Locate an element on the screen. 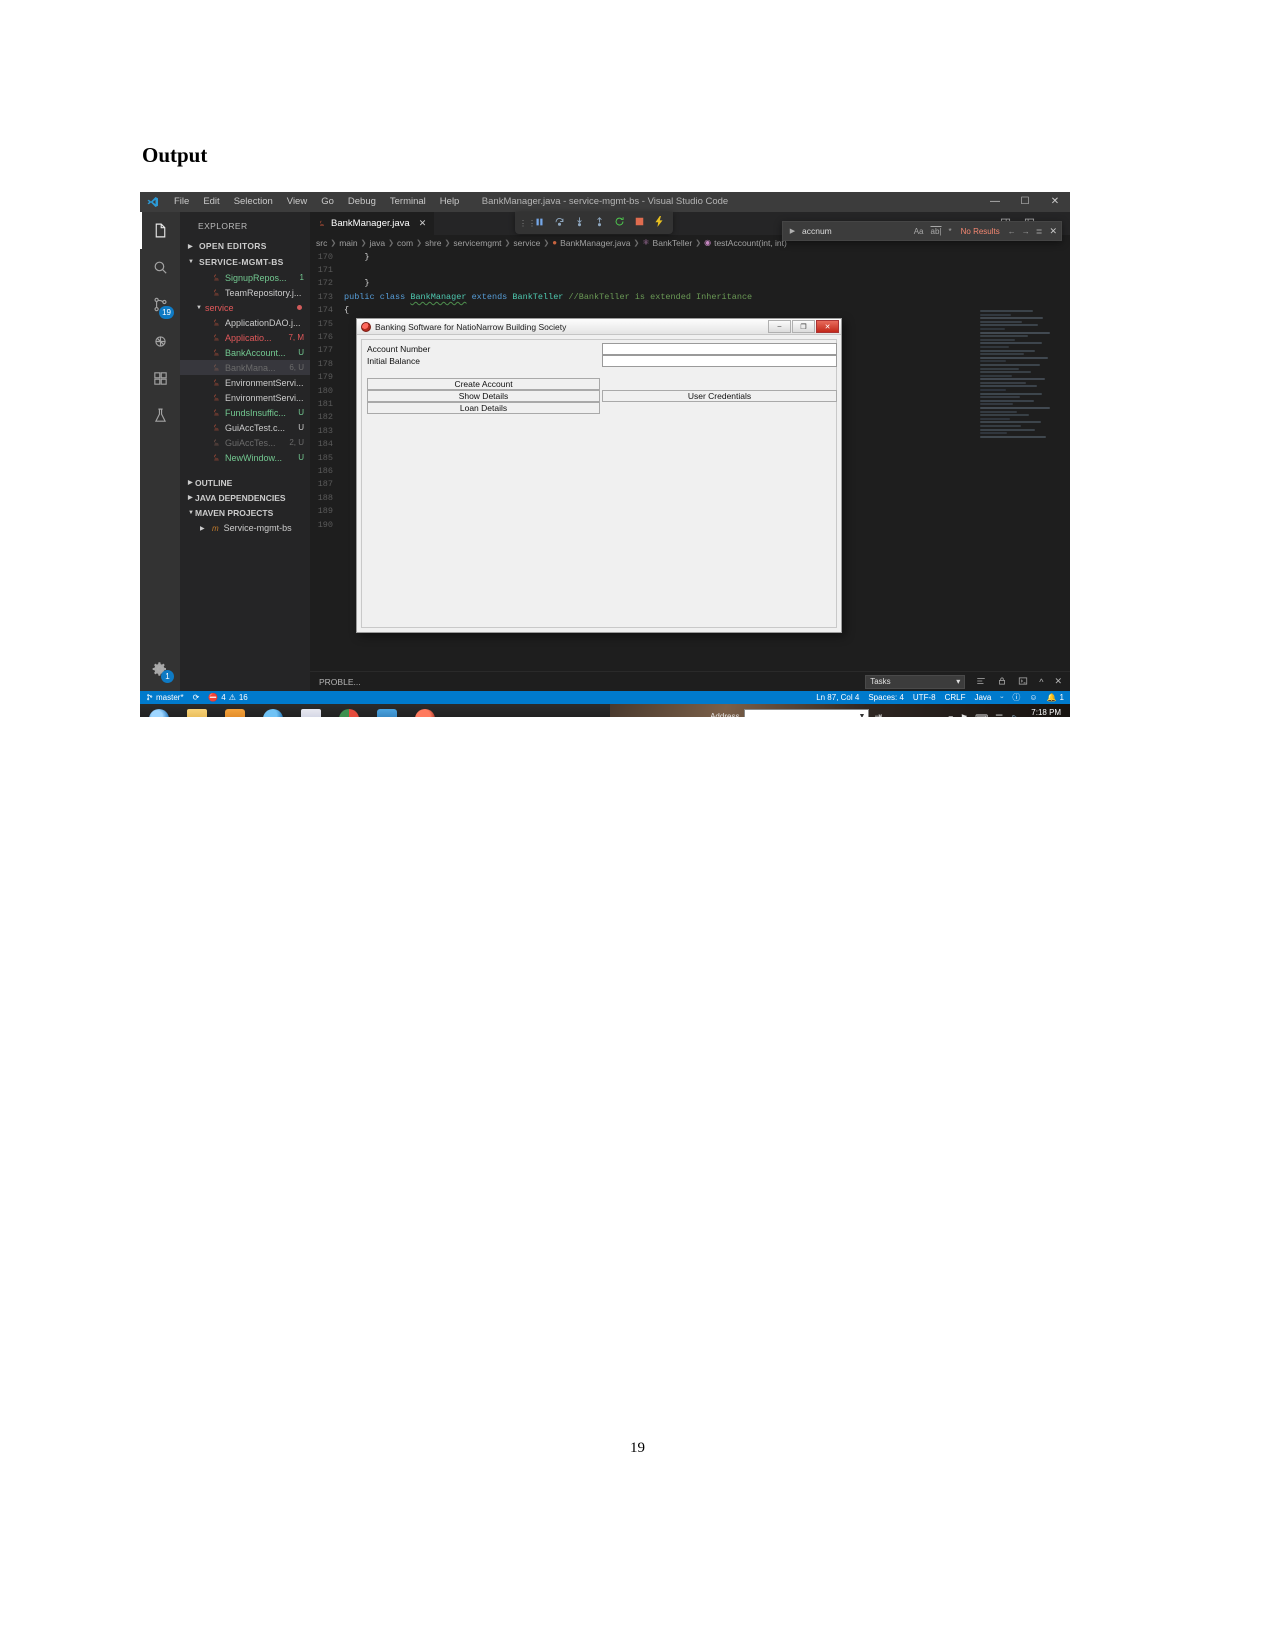  lock-icon is located at coordinates (1002, 682).